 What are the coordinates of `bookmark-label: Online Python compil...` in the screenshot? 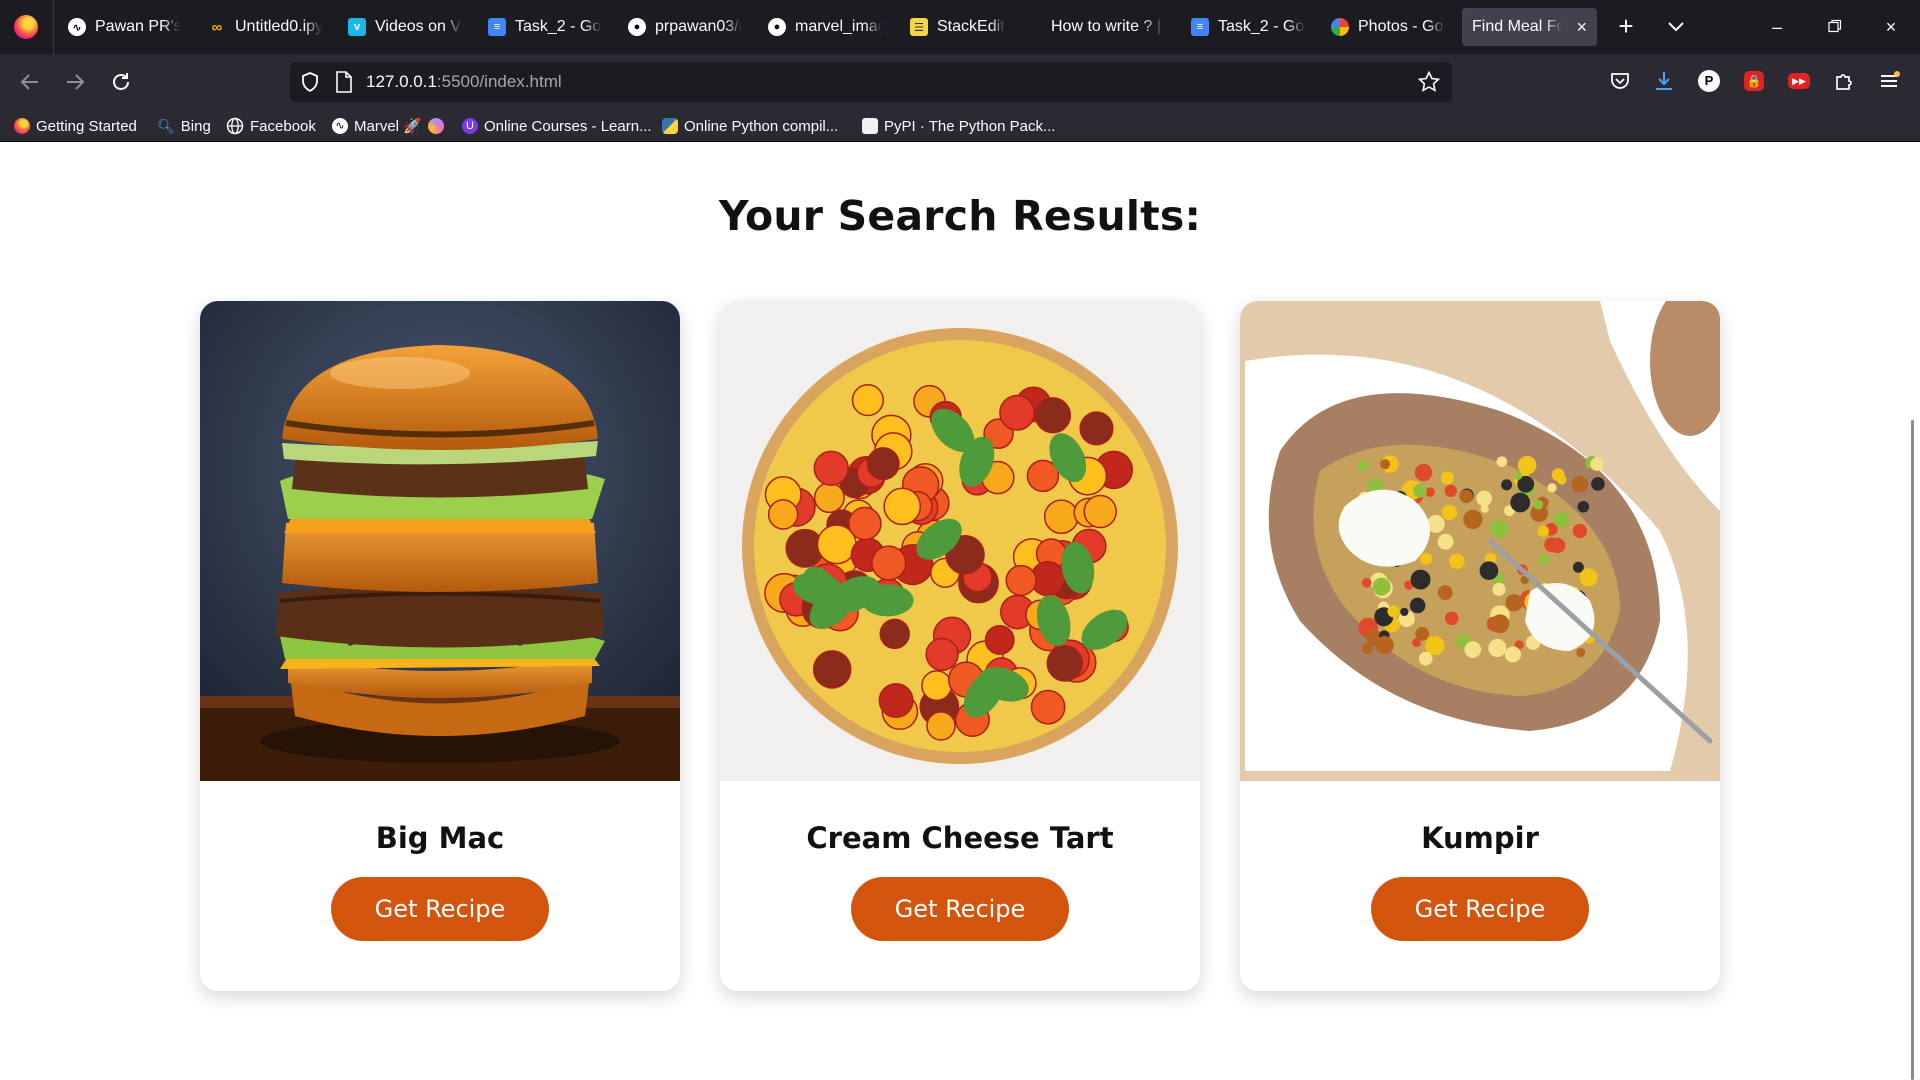 It's located at (761, 126).